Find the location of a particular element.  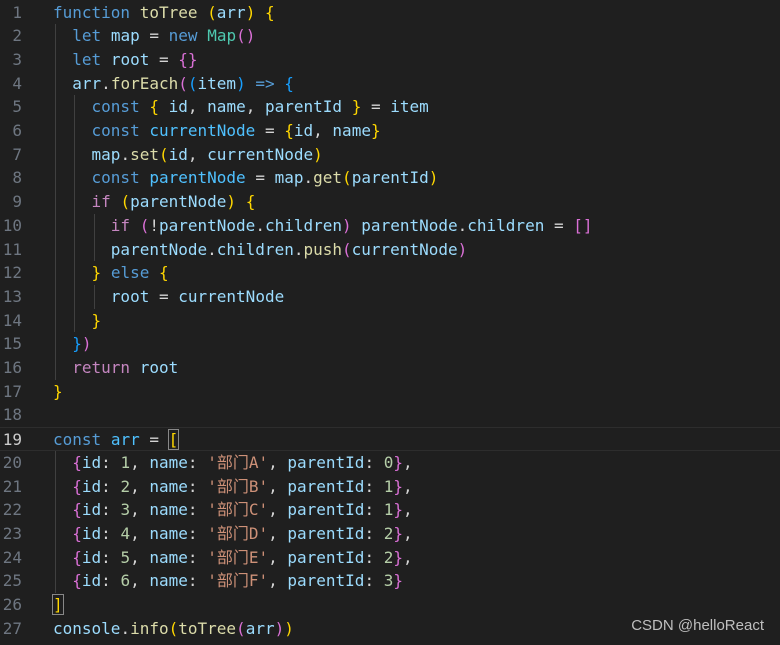

code-line: 23 {id: 4, name: '部门D', parentId: 2}, is located at coordinates (390, 534).